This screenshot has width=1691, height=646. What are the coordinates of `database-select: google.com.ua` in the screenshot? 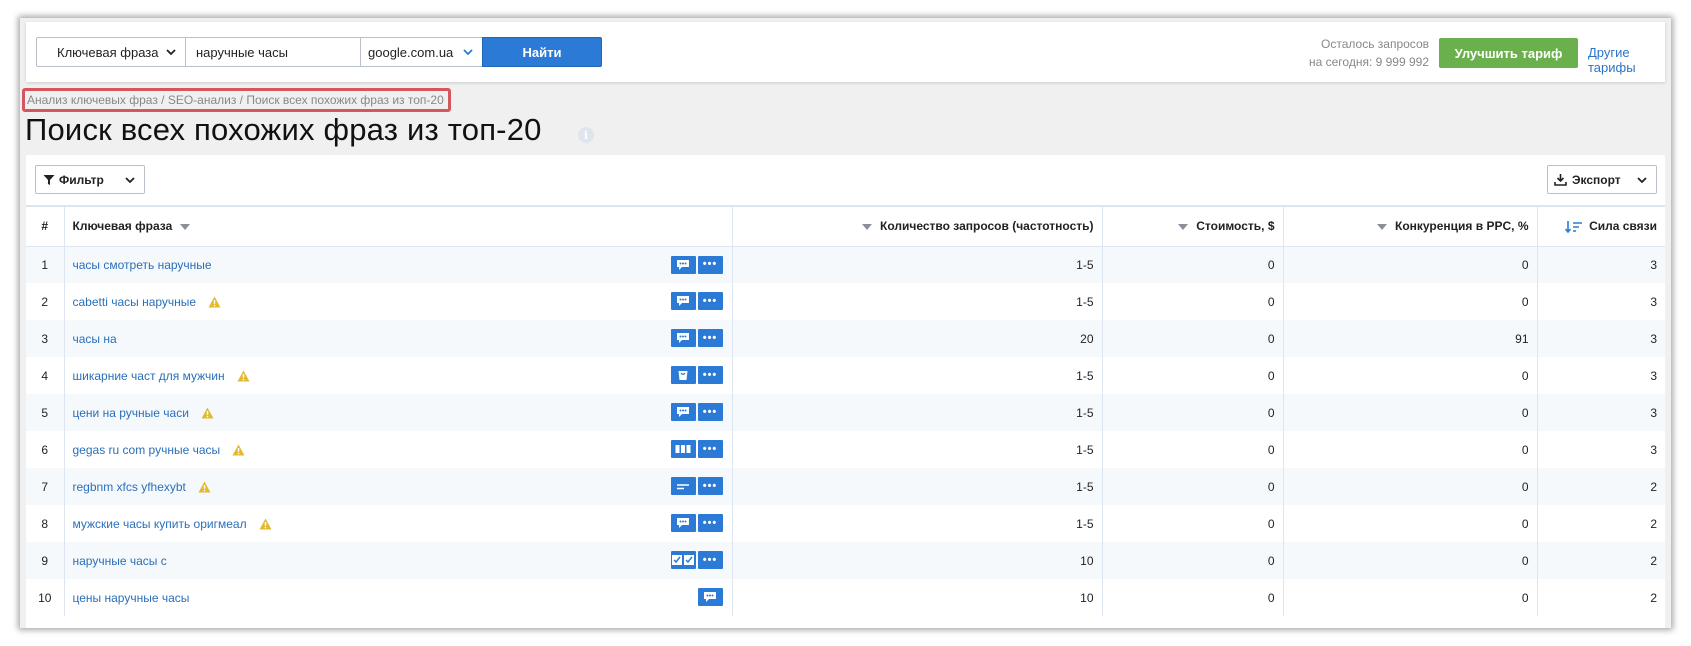 It's located at (421, 52).